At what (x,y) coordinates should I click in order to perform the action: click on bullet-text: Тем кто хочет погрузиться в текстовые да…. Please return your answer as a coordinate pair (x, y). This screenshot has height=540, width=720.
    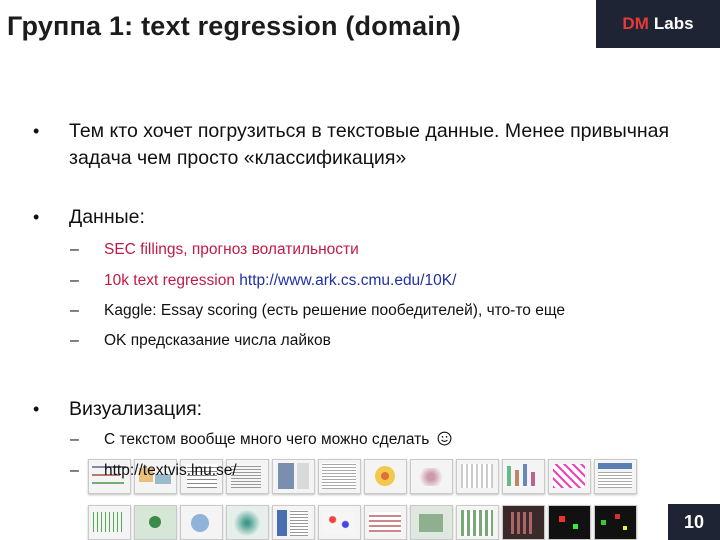
    Looking at the image, I should click on (369, 144).